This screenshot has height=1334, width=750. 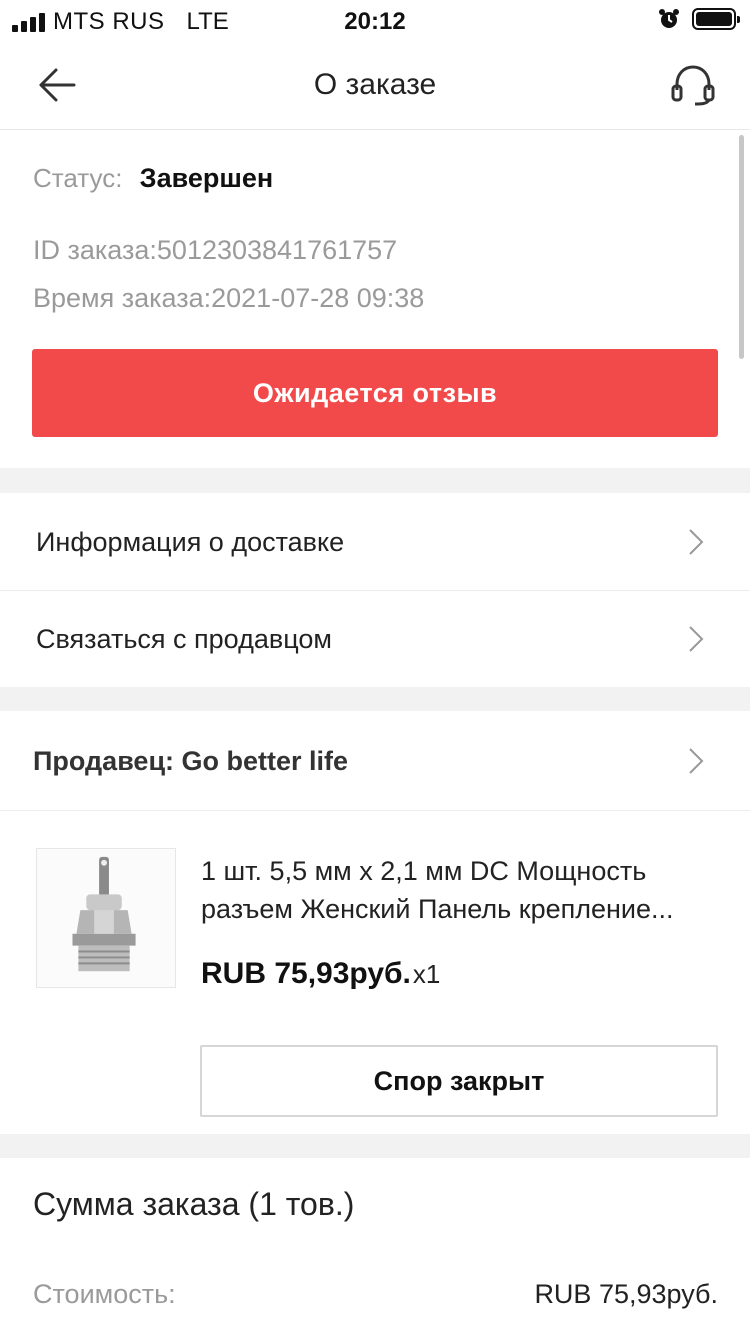 What do you see at coordinates (693, 85) in the screenshot?
I see `headset-icon` at bounding box center [693, 85].